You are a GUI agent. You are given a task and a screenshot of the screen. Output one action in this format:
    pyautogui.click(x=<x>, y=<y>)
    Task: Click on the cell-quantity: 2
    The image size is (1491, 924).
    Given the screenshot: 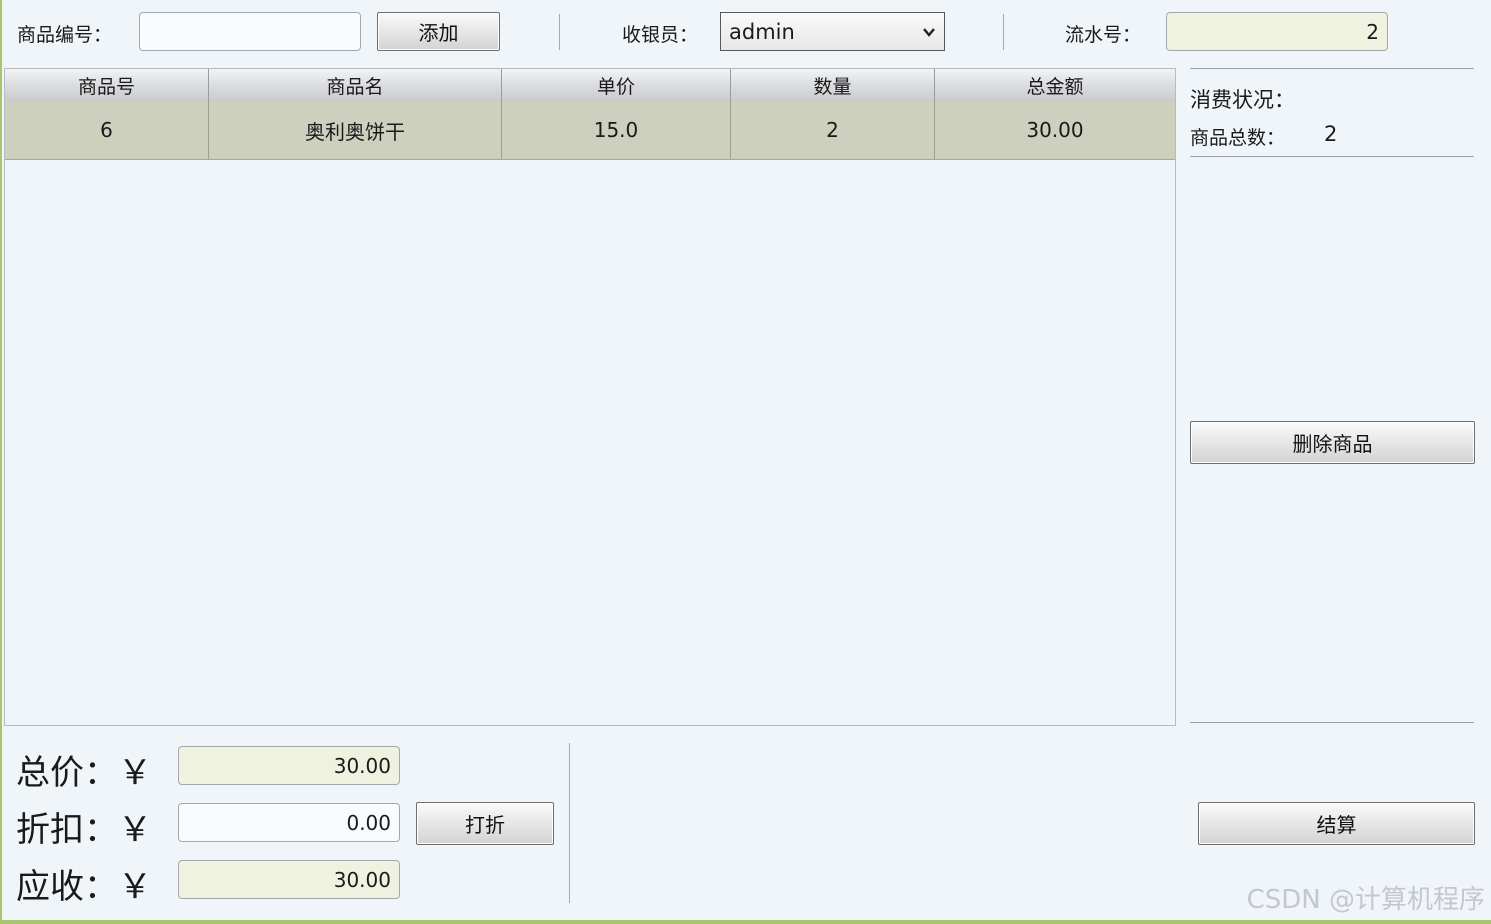 What is the action you would take?
    pyautogui.click(x=833, y=130)
    